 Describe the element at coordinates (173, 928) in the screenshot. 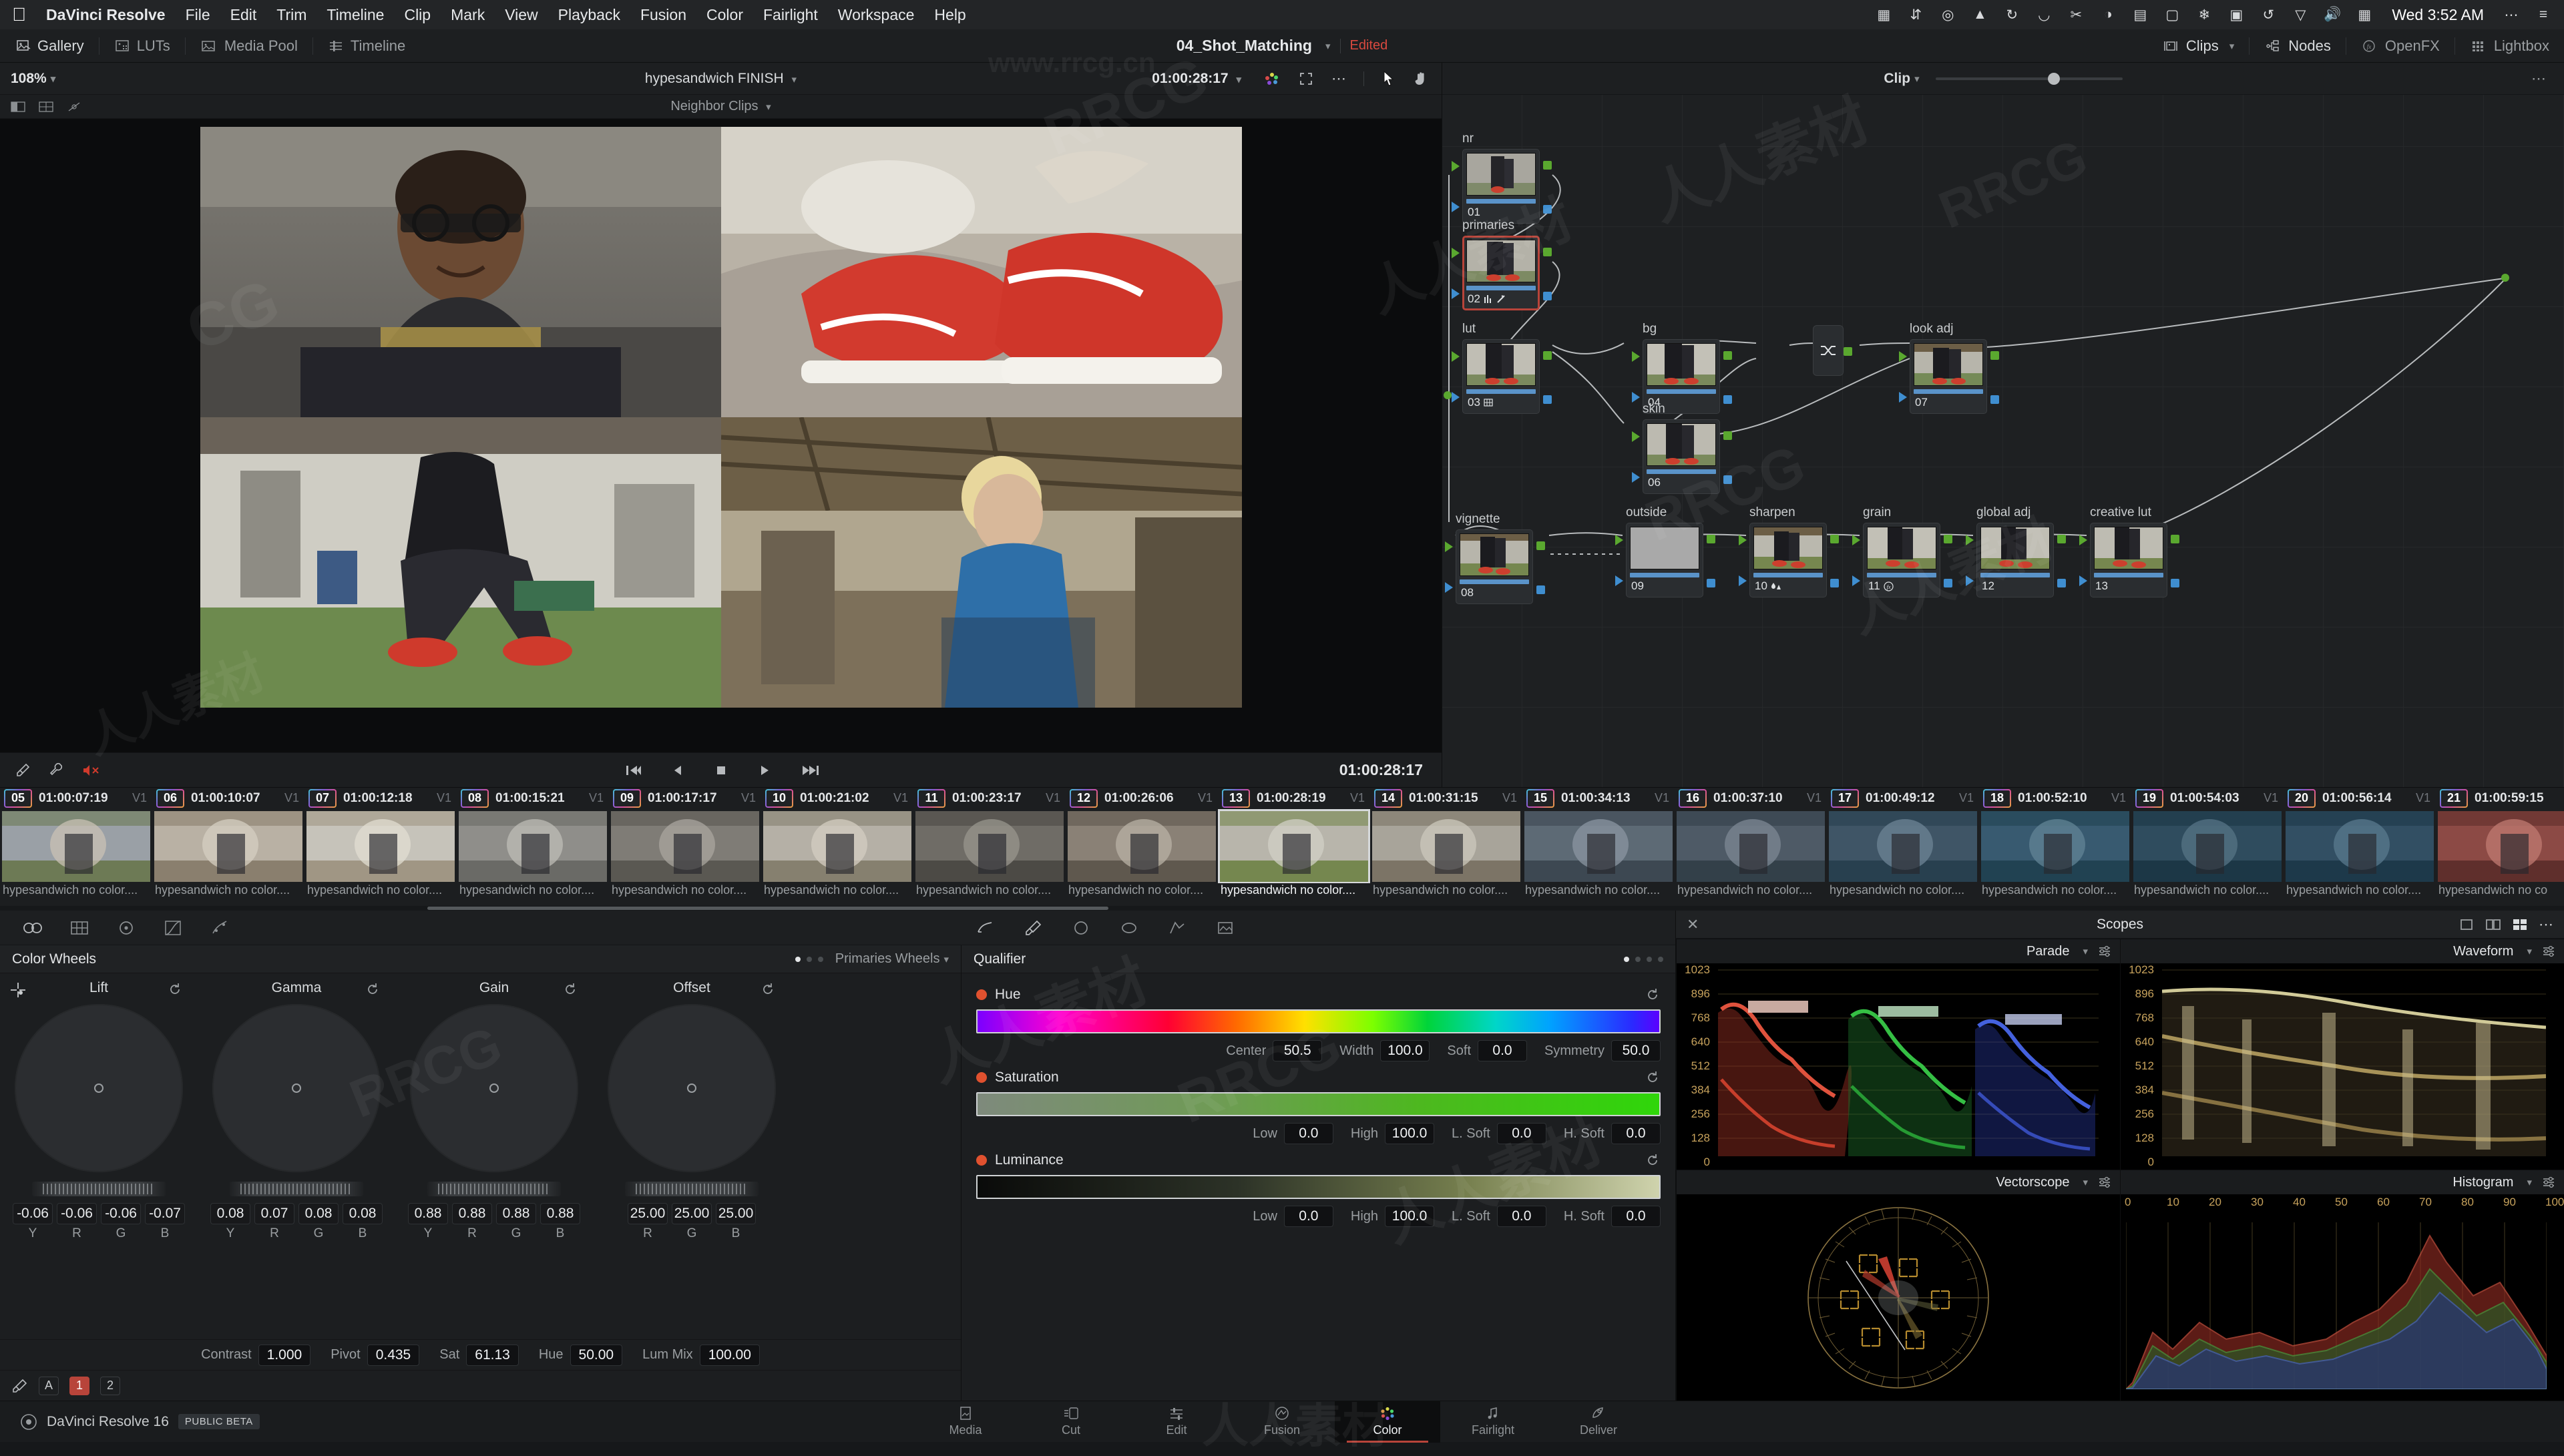

I see `curves-icon` at that location.